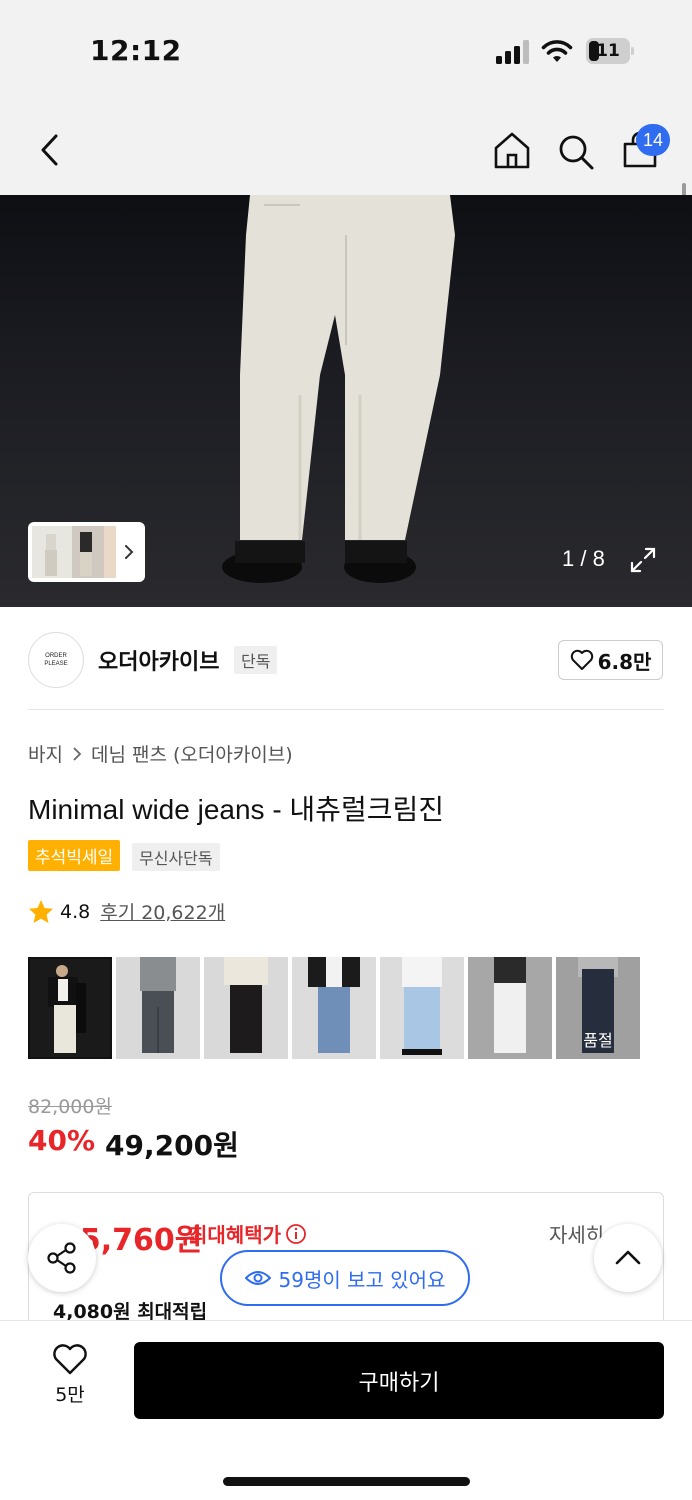 This screenshot has height=1500, width=692. Describe the element at coordinates (192, 753) in the screenshot. I see `breadcrumb-subcategory: 데님 팬츠 (오더아카이브)` at that location.